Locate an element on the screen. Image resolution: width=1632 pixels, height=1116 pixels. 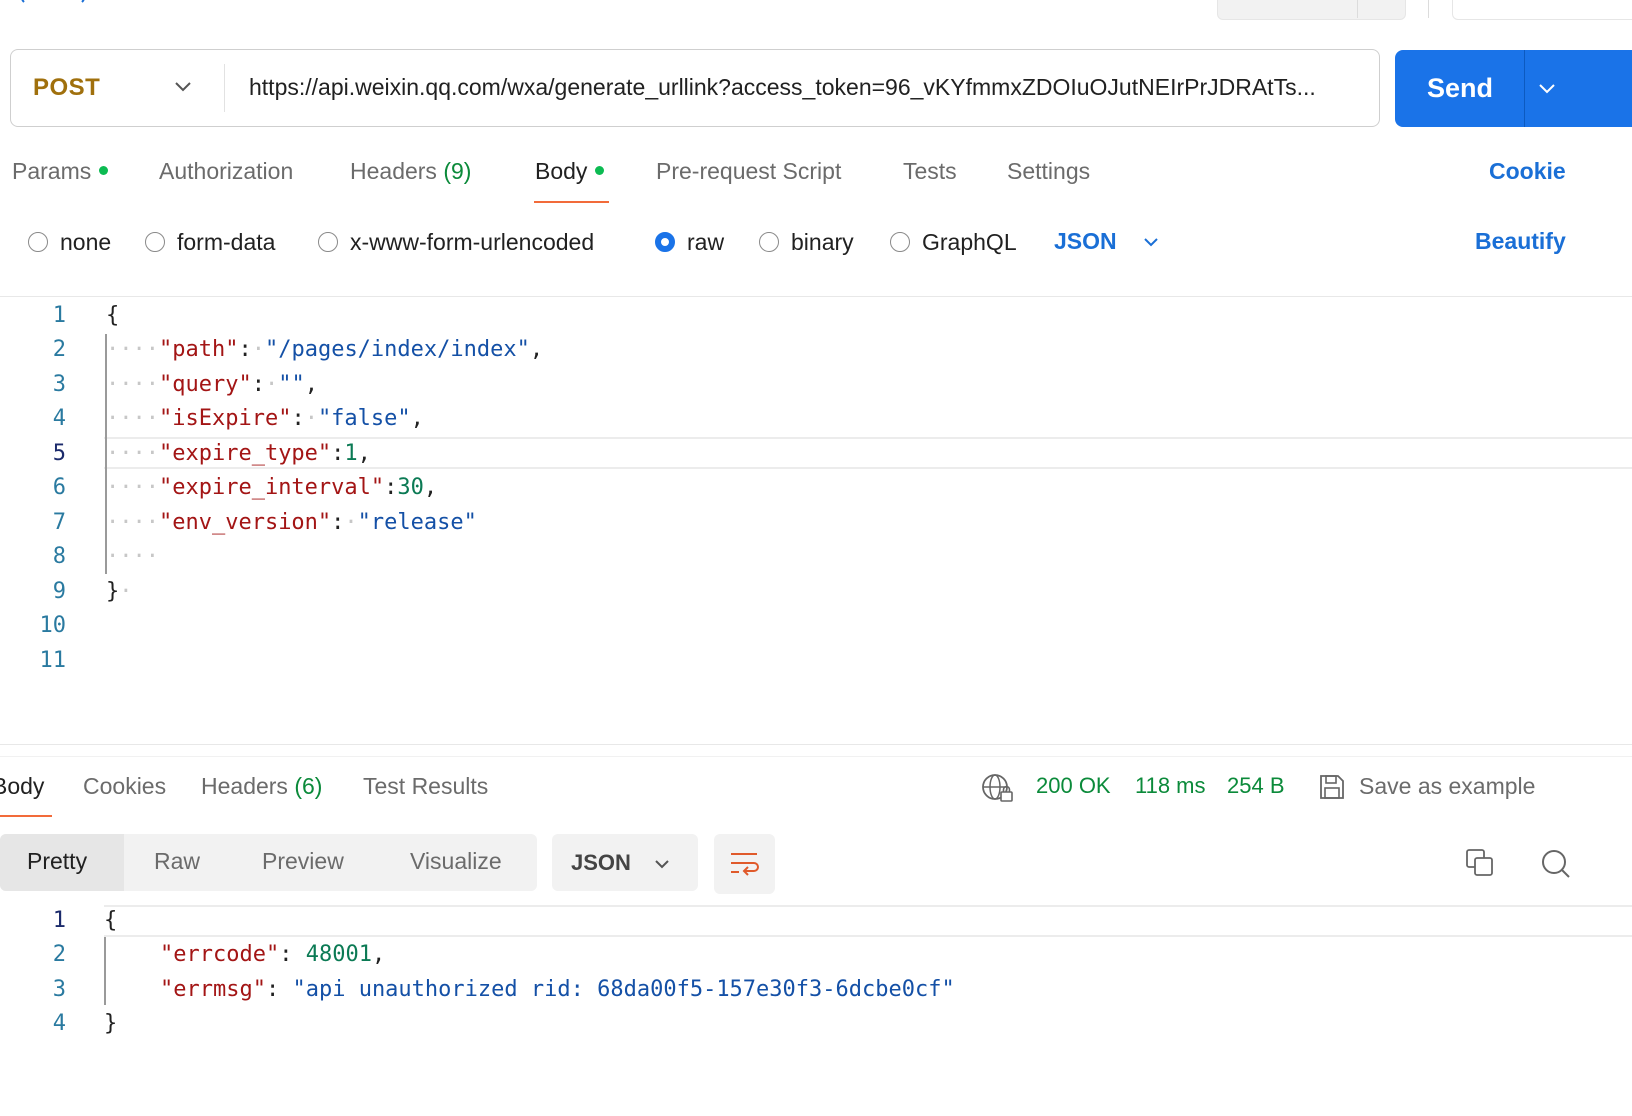
pane-splitter is located at coordinates (816, 744).